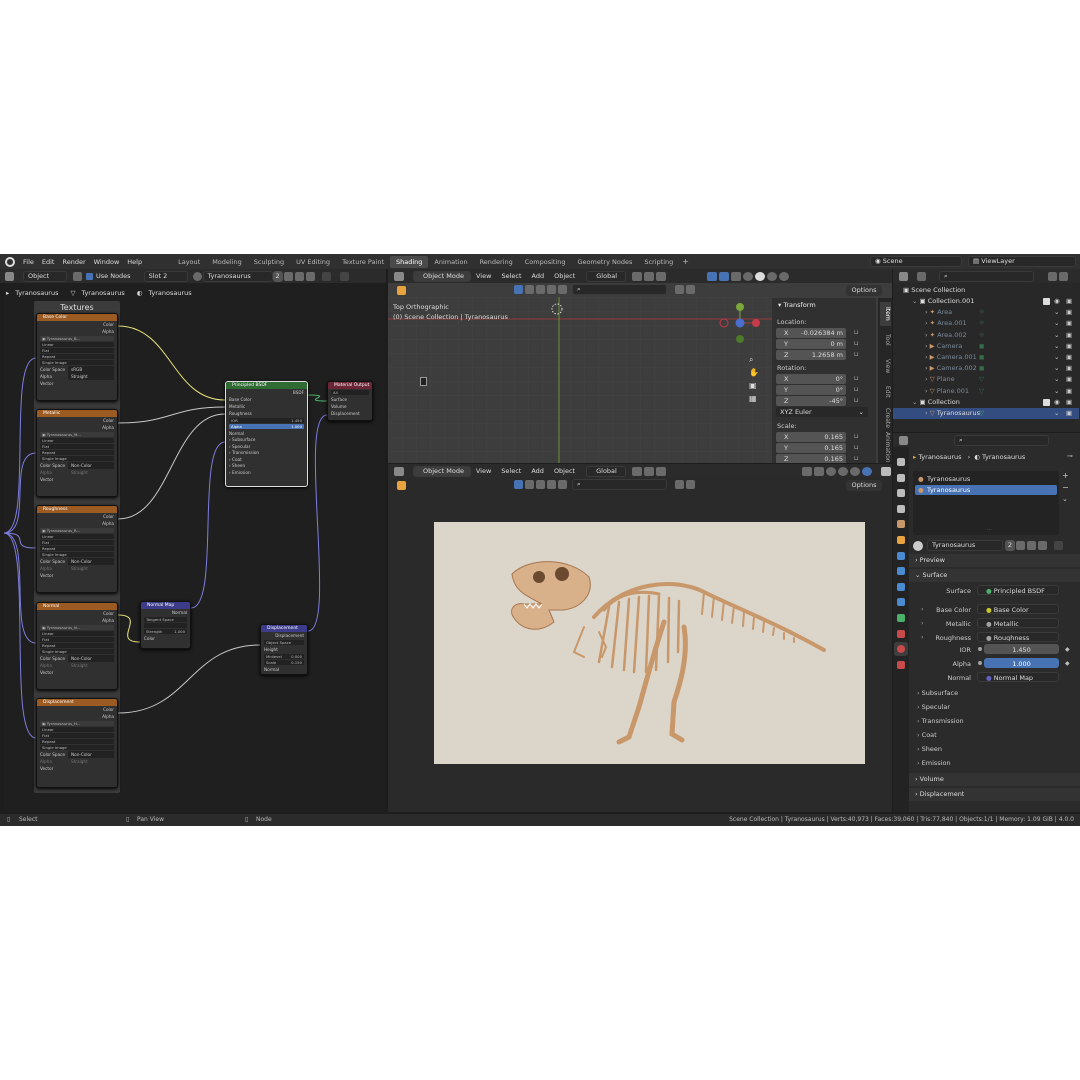 The width and height of the screenshot is (1080, 1080). What do you see at coordinates (986, 335) in the screenshot?
I see `outliner-item-area-002: › ✦ Area.002 ☼ ⌄ ▣` at bounding box center [986, 335].